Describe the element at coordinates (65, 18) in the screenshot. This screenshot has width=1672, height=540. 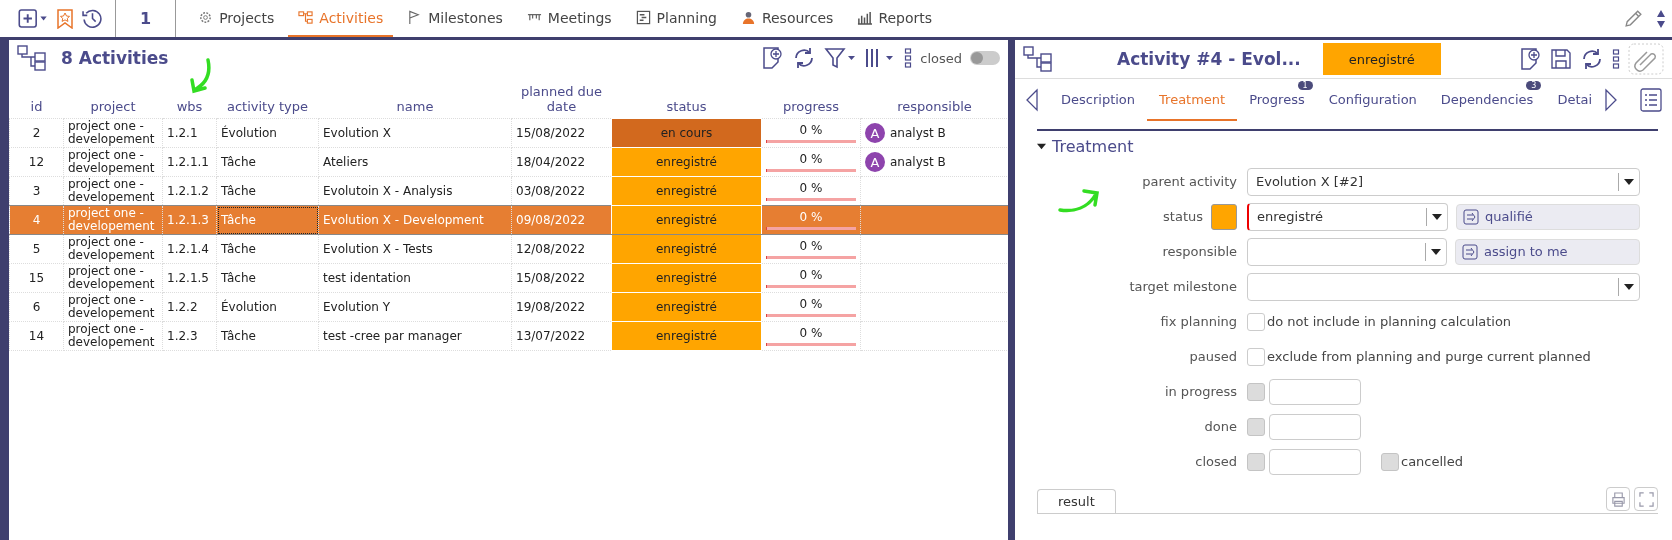
I see `bookmark-star-icon` at that location.